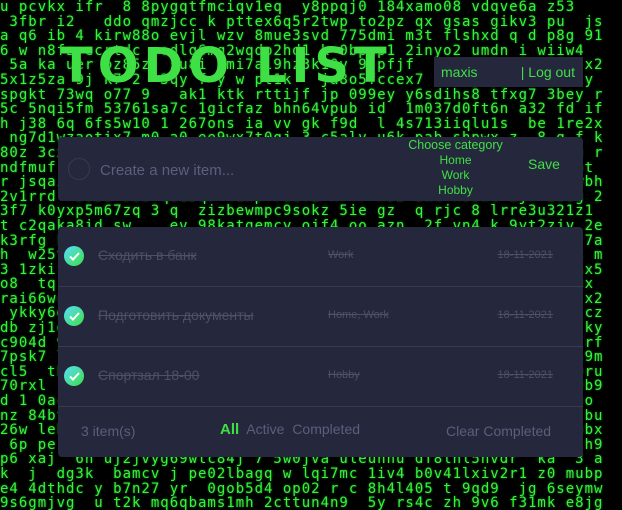 This screenshot has height=510, width=622. What do you see at coordinates (229, 429) in the screenshot?
I see `filter-all: All` at bounding box center [229, 429].